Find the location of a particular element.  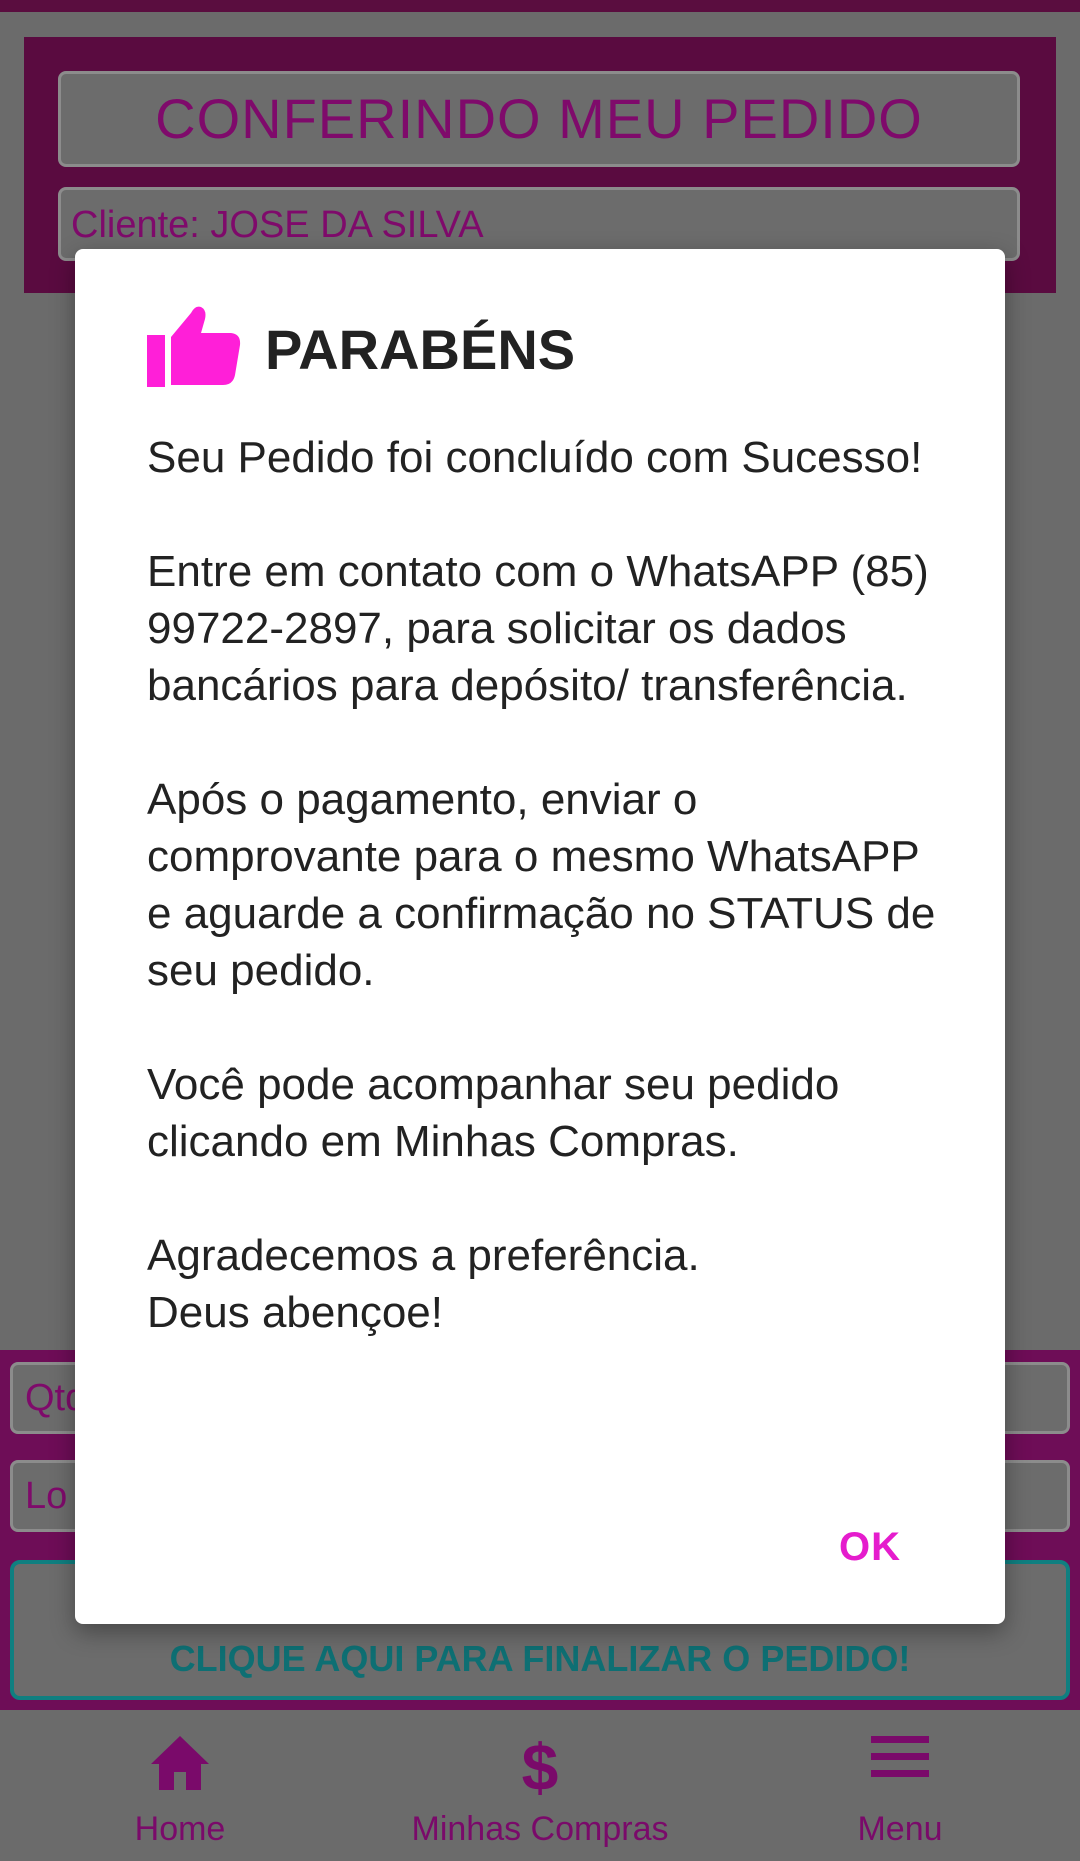

nav-item-menu: Menu is located at coordinates (900, 1785).